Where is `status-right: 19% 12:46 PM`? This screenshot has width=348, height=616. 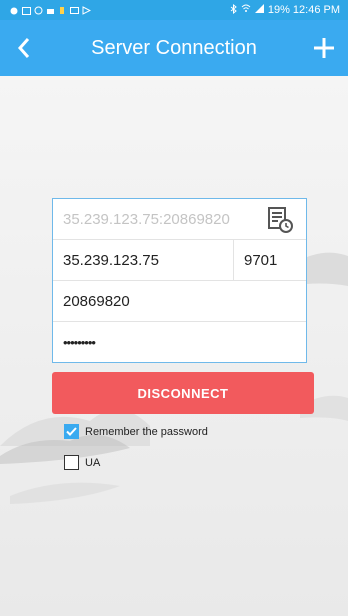 status-right: 19% 12:46 PM is located at coordinates (289, 10).